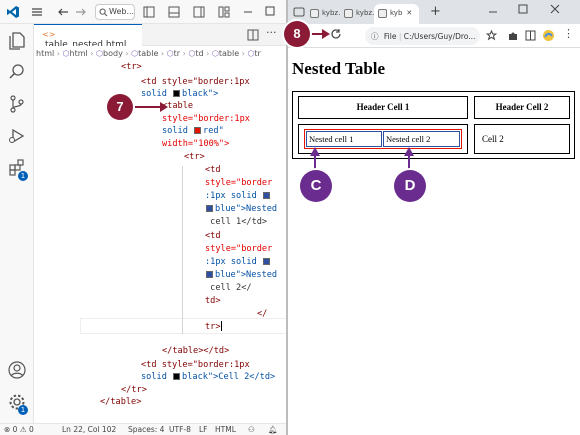 This screenshot has width=580, height=435. I want to click on vscode-logo-icon, so click(13, 12).